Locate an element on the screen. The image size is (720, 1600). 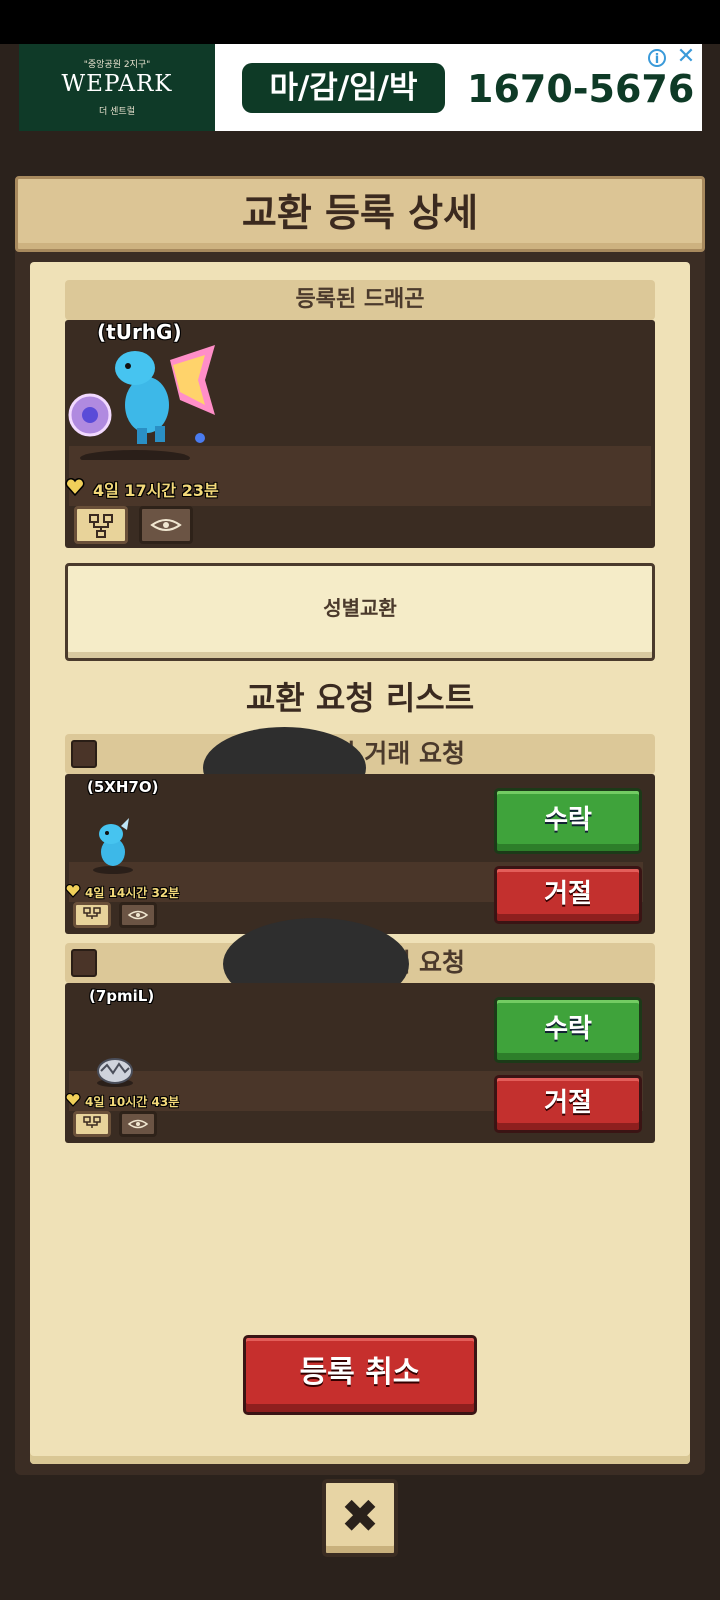
requester-dragon-name: (7pmiL) is located at coordinates (122, 996).